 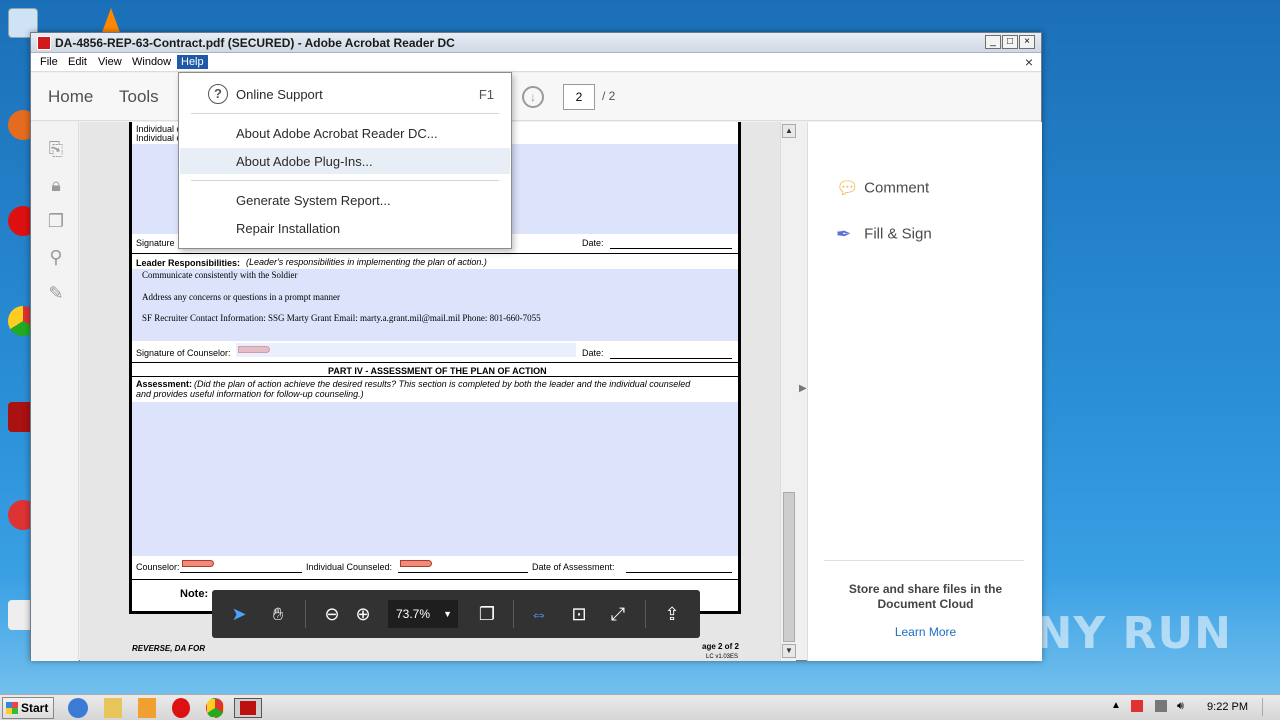 What do you see at coordinates (194, 594) in the screenshot?
I see `note-label: Note:` at bounding box center [194, 594].